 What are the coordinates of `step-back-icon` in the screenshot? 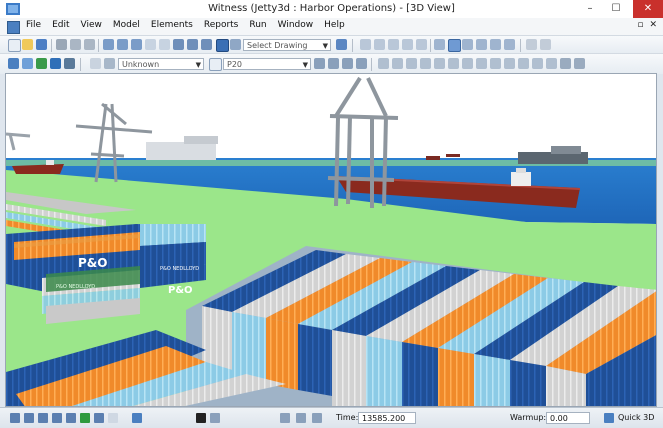 It's located at (29, 418).